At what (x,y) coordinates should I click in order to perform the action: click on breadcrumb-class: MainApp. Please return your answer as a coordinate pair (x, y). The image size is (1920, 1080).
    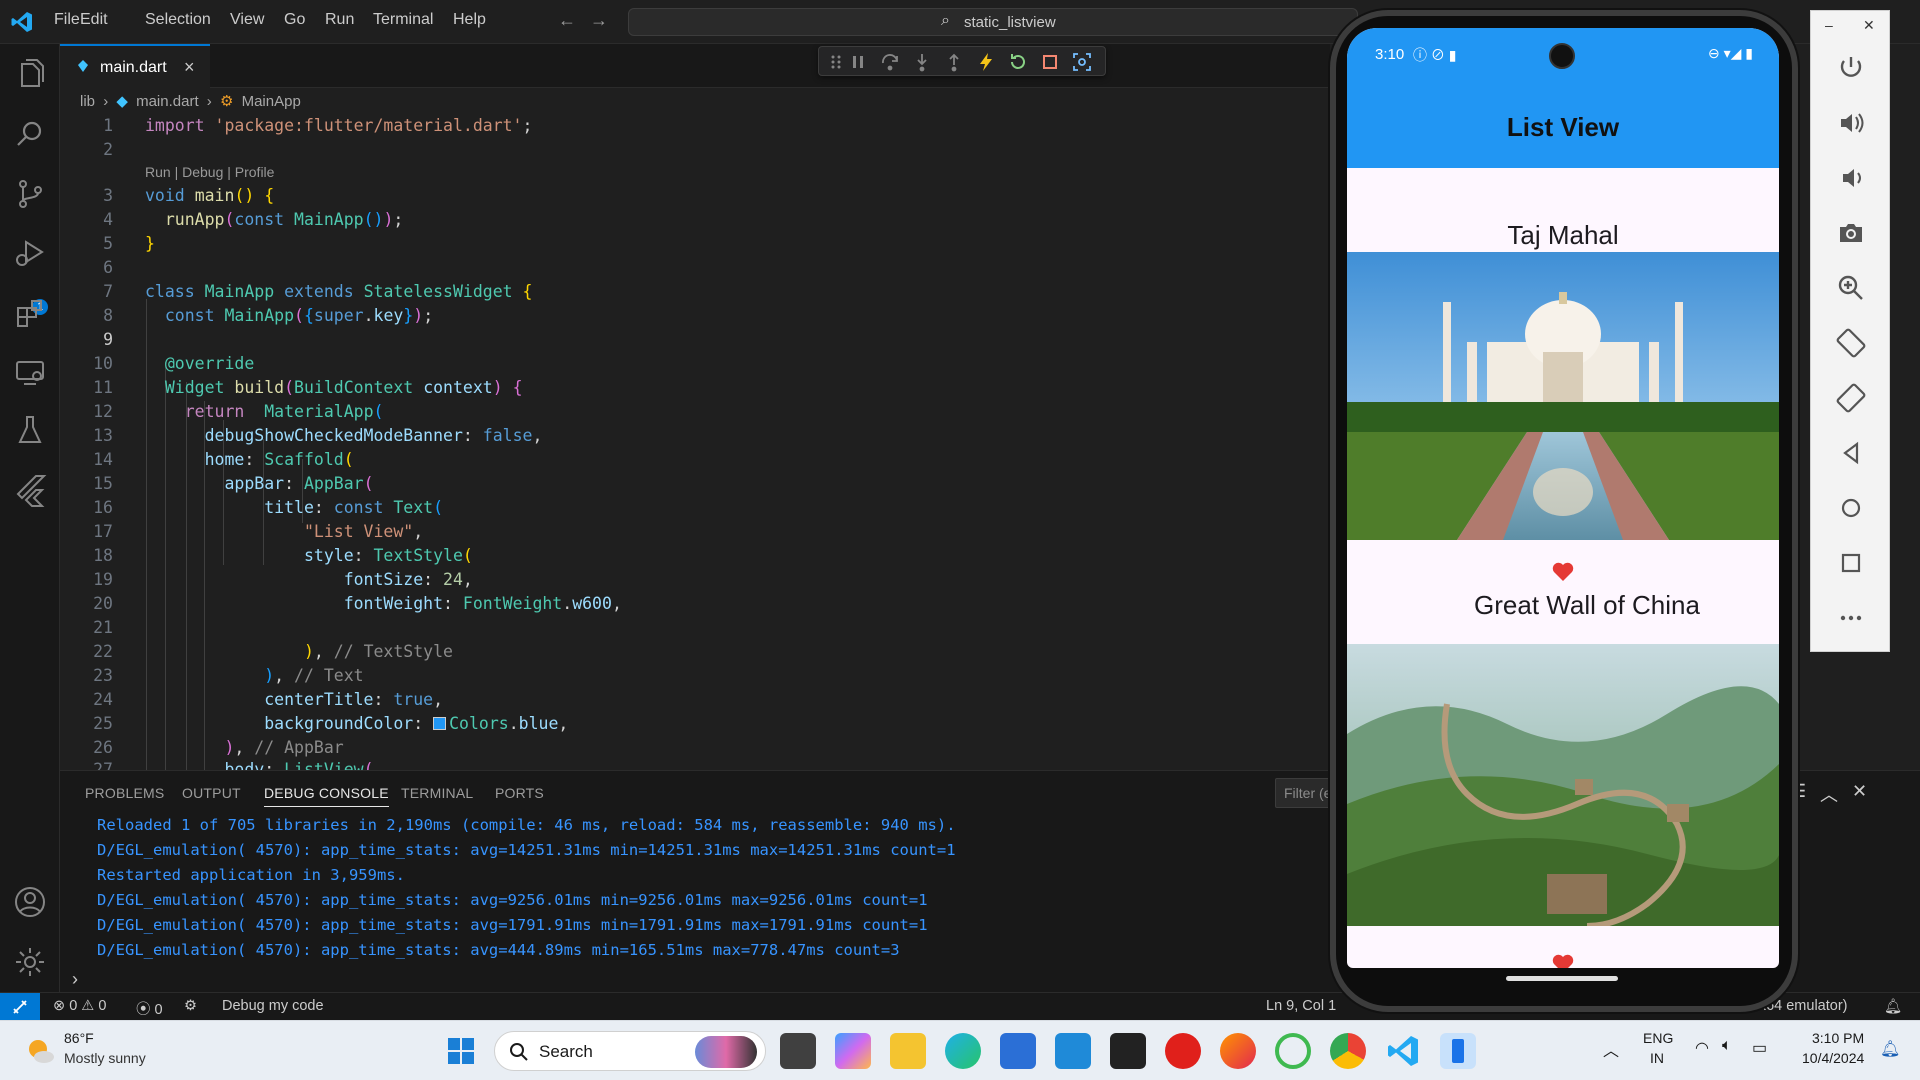
    Looking at the image, I should click on (271, 101).